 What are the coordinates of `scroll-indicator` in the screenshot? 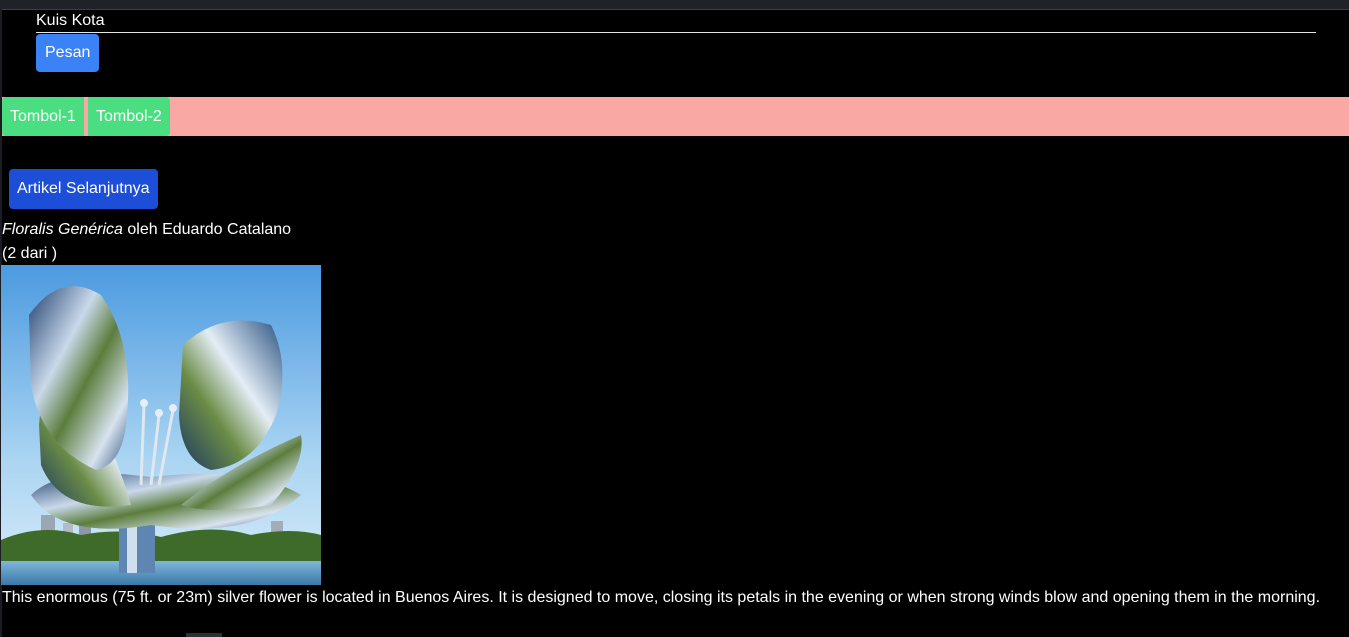 It's located at (204, 635).